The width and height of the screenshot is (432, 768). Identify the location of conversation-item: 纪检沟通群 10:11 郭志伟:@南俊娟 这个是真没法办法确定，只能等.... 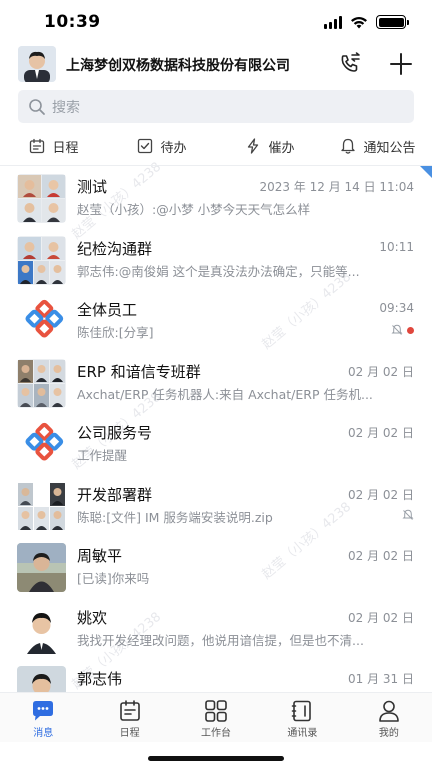
(216, 259).